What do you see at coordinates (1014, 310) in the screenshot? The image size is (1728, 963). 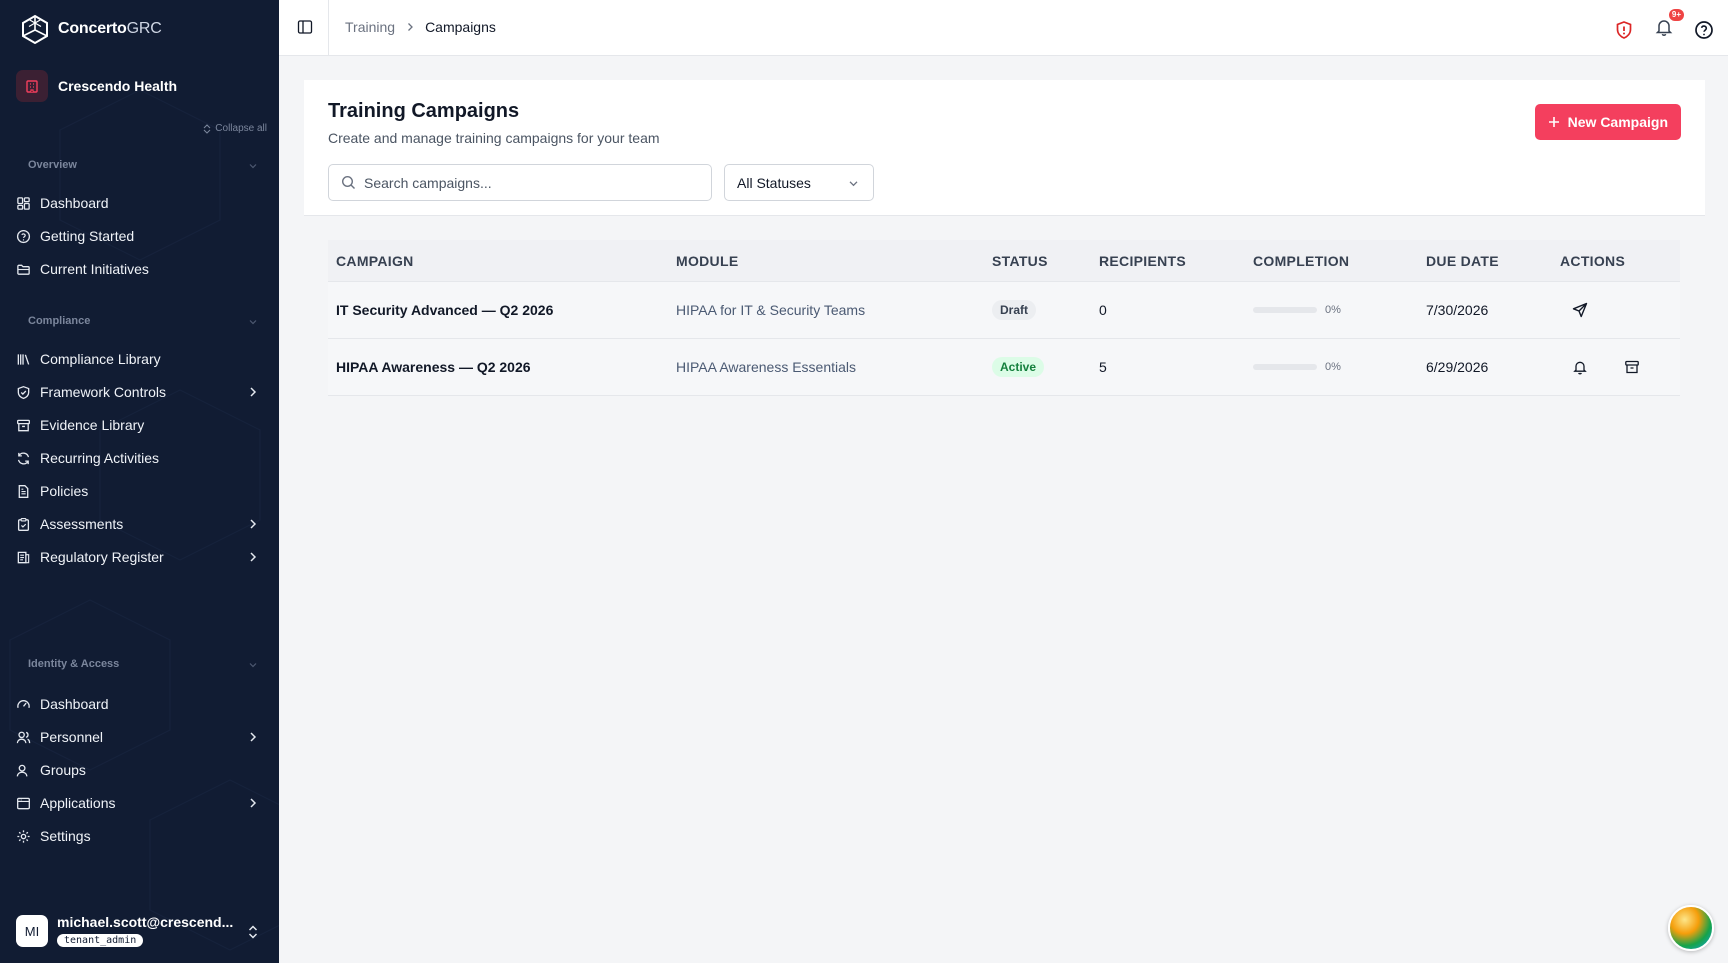 I see `status-badge: Draft` at bounding box center [1014, 310].